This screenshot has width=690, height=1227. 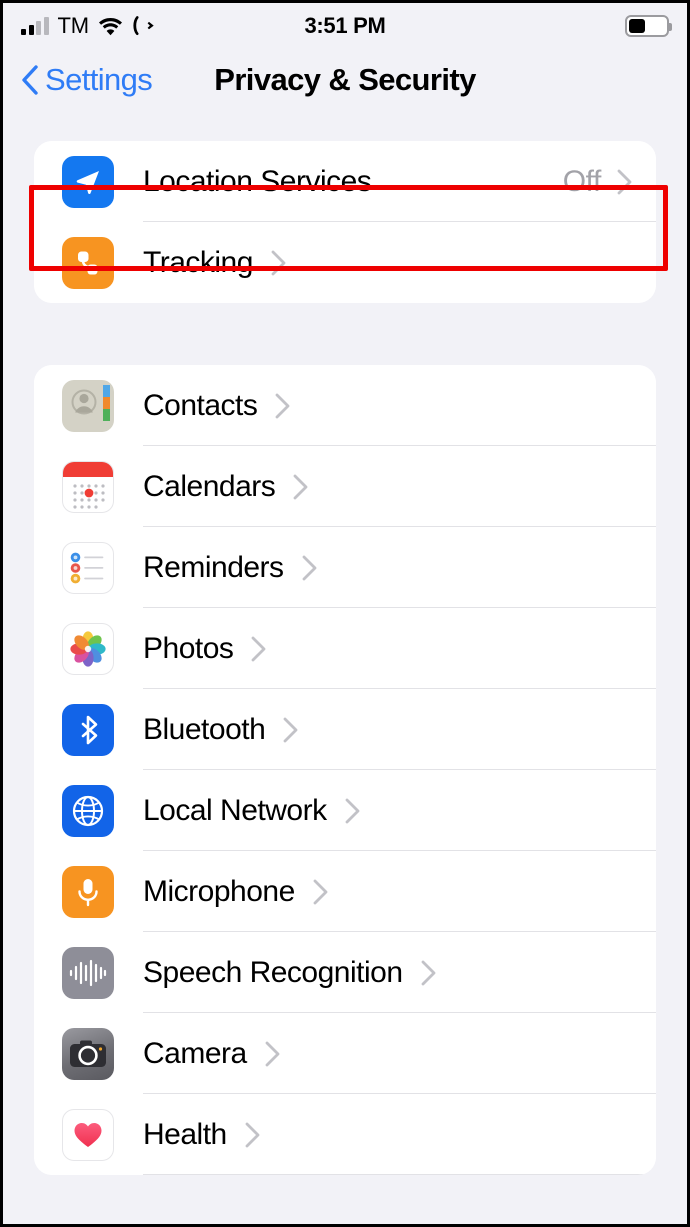 I want to click on photos-icon, so click(x=88, y=648).